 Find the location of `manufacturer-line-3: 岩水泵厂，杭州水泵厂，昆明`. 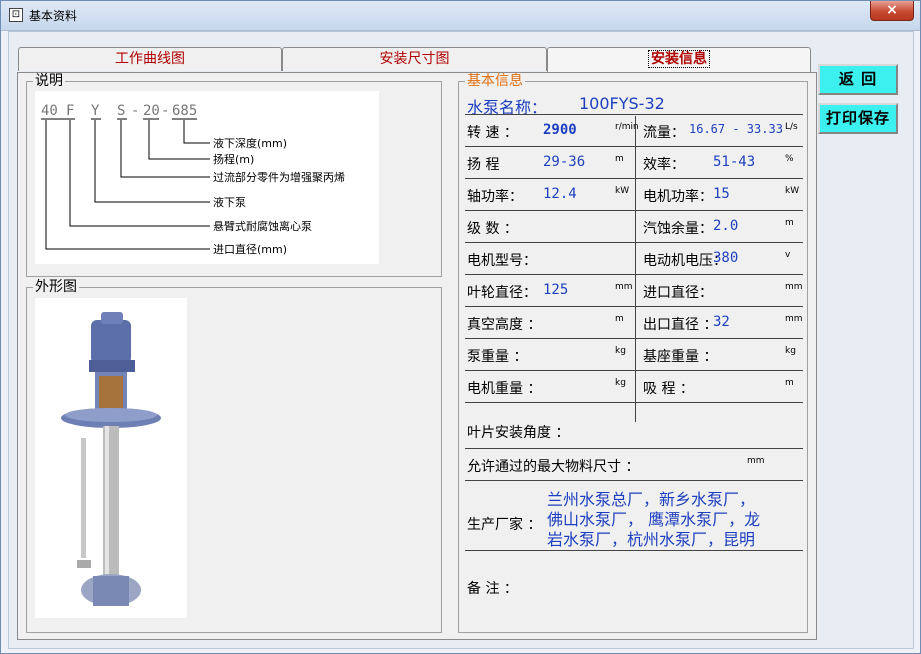

manufacturer-line-3: 岩水泵厂，杭州水泵厂，昆明 is located at coordinates (651, 539).